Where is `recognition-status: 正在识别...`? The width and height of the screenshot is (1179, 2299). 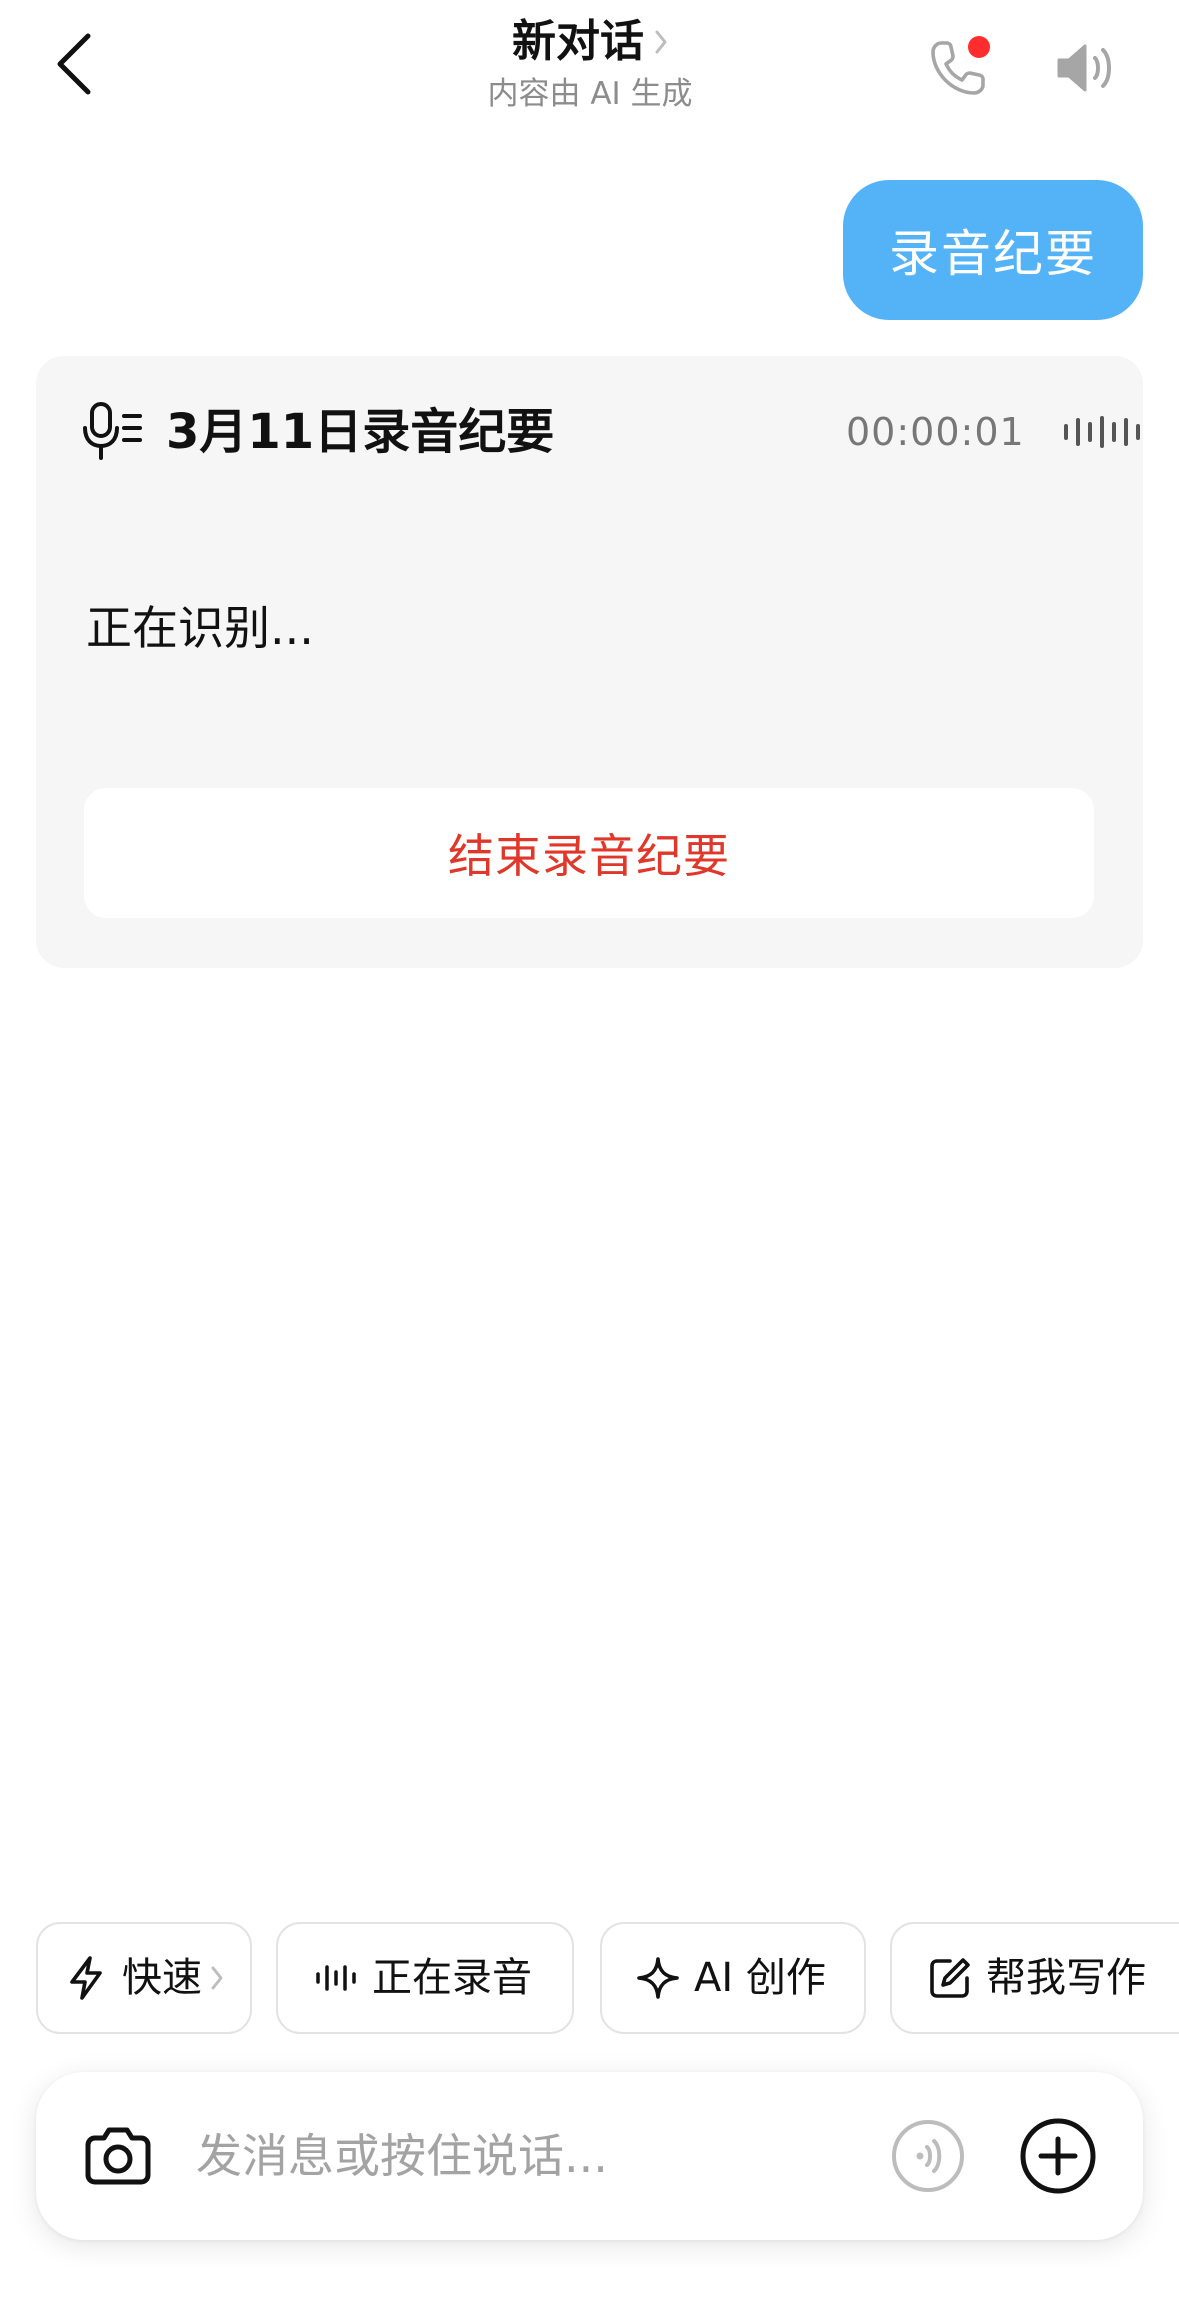
recognition-status: 正在识别... is located at coordinates (200, 628).